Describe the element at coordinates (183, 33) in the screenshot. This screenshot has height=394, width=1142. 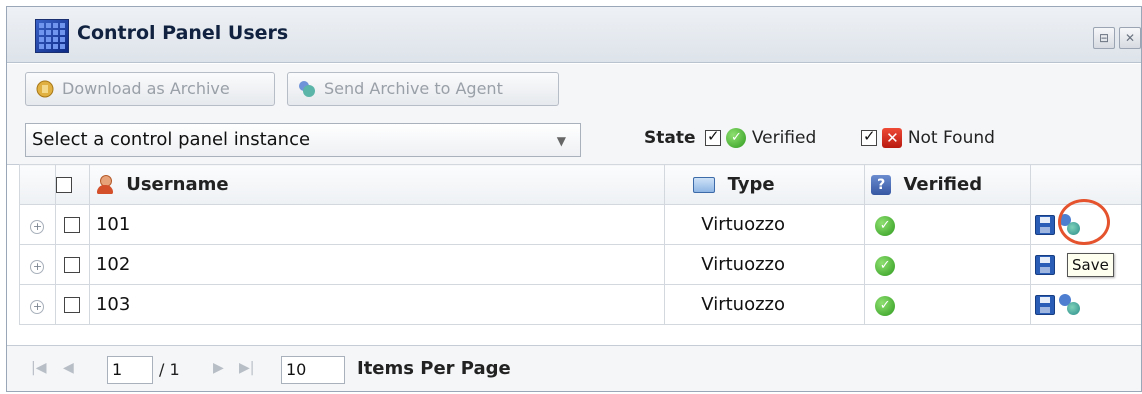
I see `window-title: Control Panel Users` at that location.